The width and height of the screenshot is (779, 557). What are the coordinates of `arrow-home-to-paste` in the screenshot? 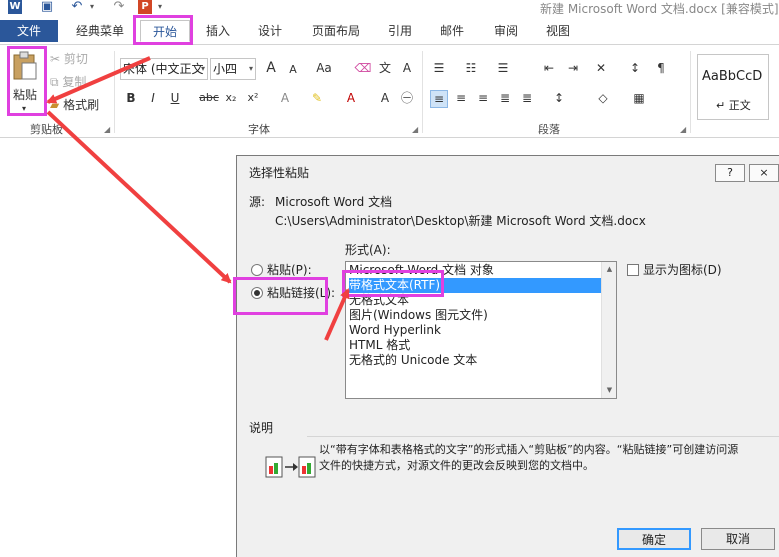 It's located at (98, 80).